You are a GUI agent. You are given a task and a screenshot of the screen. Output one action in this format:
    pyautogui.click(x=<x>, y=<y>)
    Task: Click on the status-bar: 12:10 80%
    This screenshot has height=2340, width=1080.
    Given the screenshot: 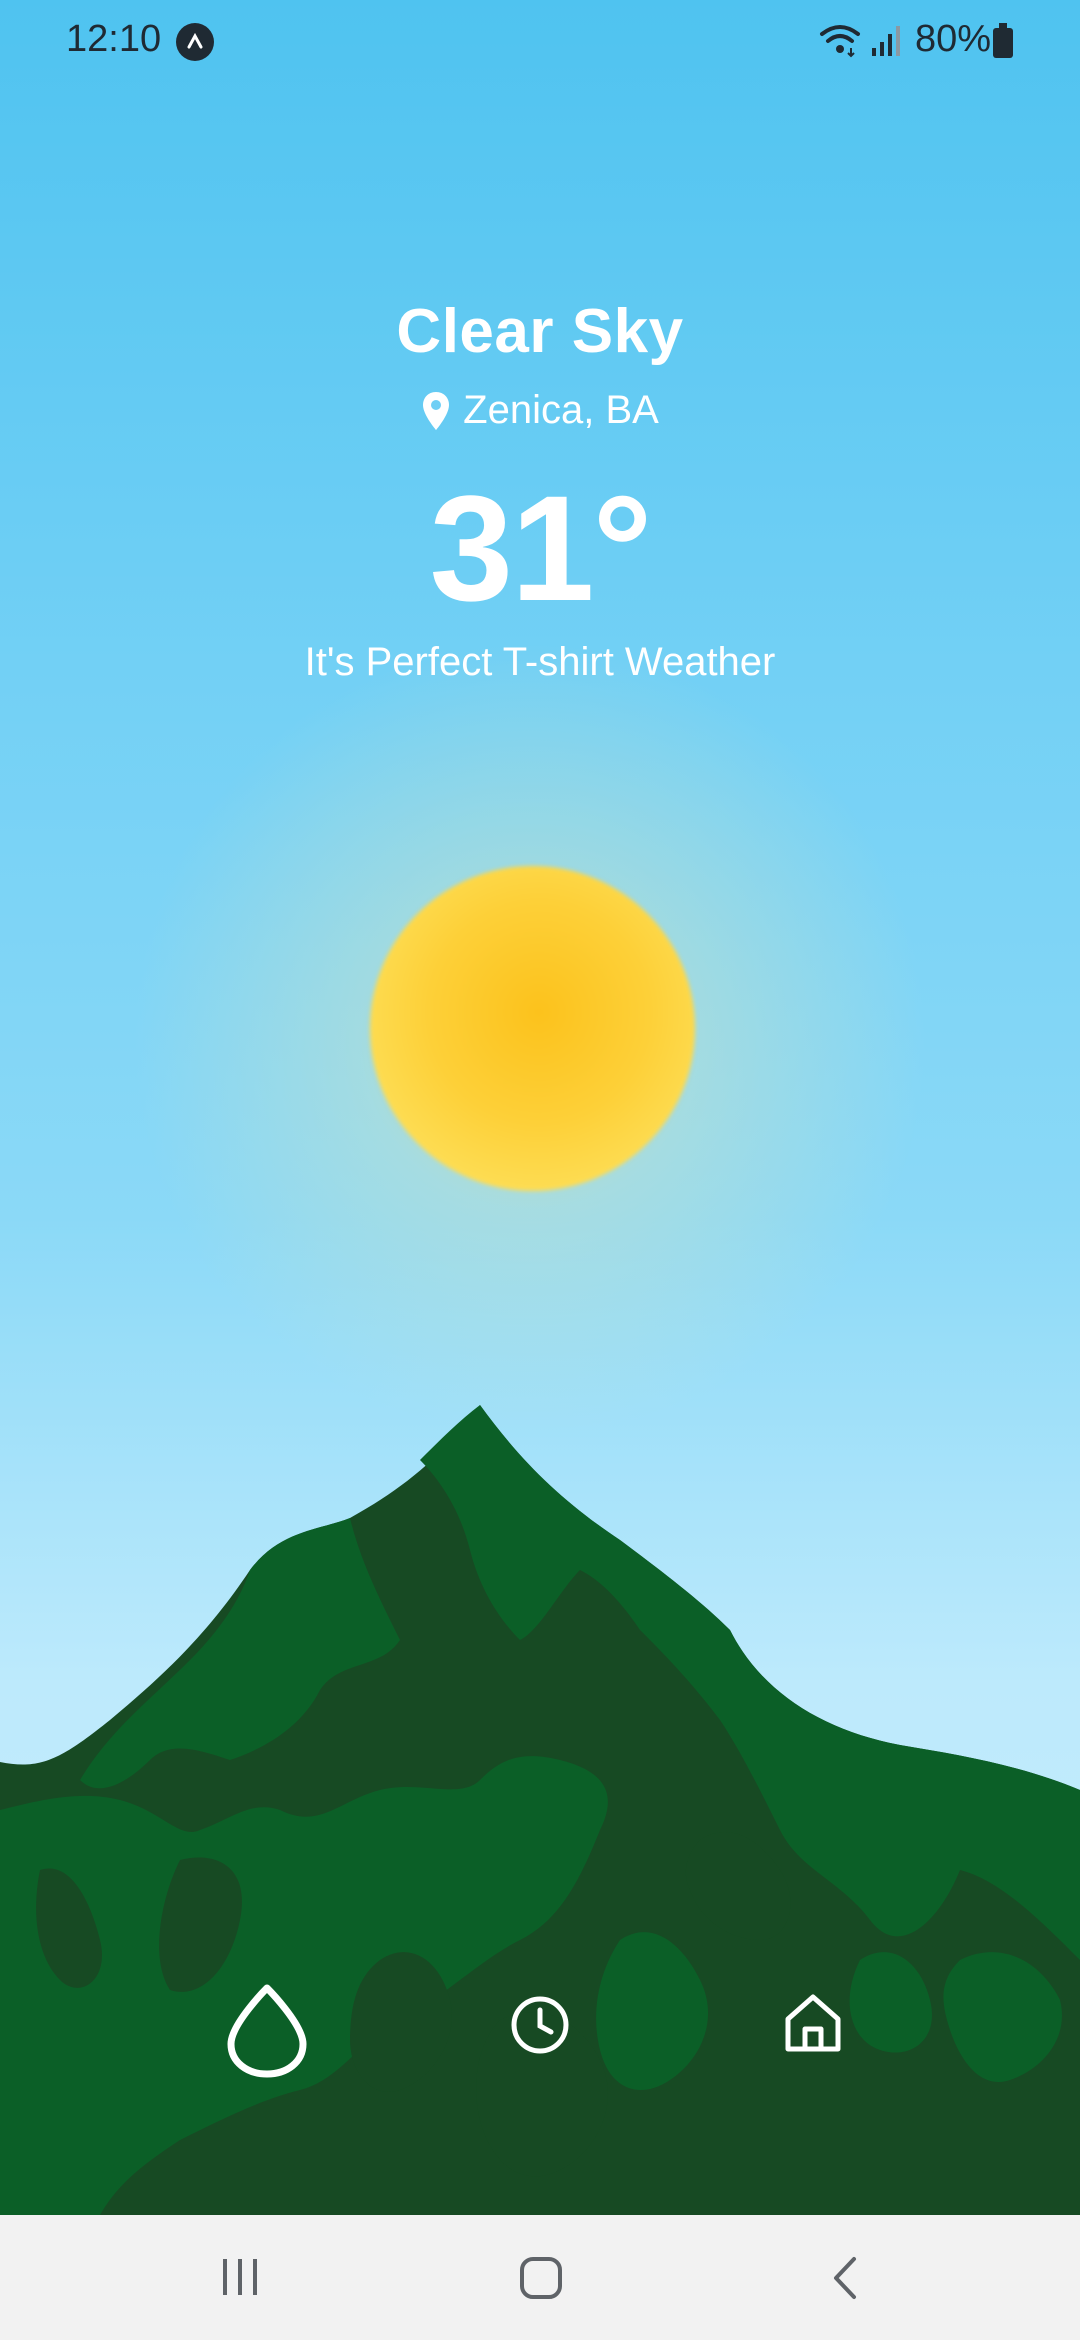 What is the action you would take?
    pyautogui.click(x=540, y=42)
    